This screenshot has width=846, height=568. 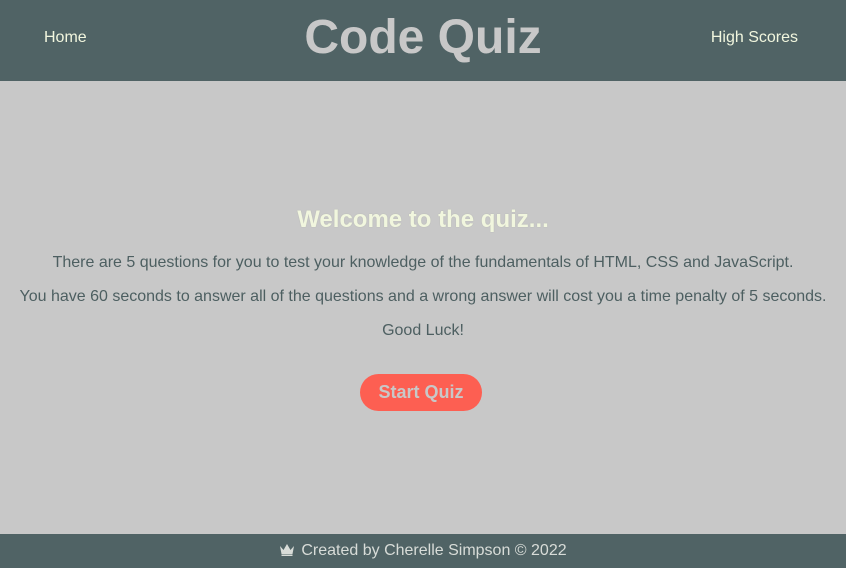 I want to click on site-header: Home Code Quiz High Scores, so click(x=423, y=40).